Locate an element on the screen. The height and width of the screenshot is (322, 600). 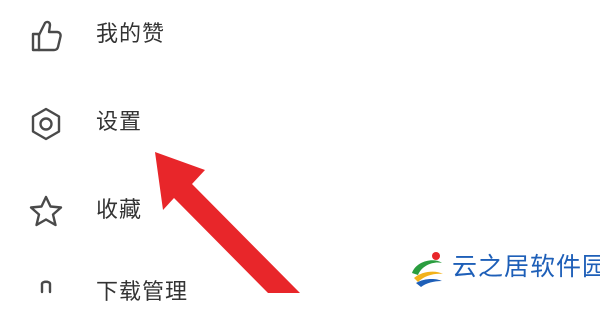
menu-item-label: 收藏 is located at coordinates (119, 210).